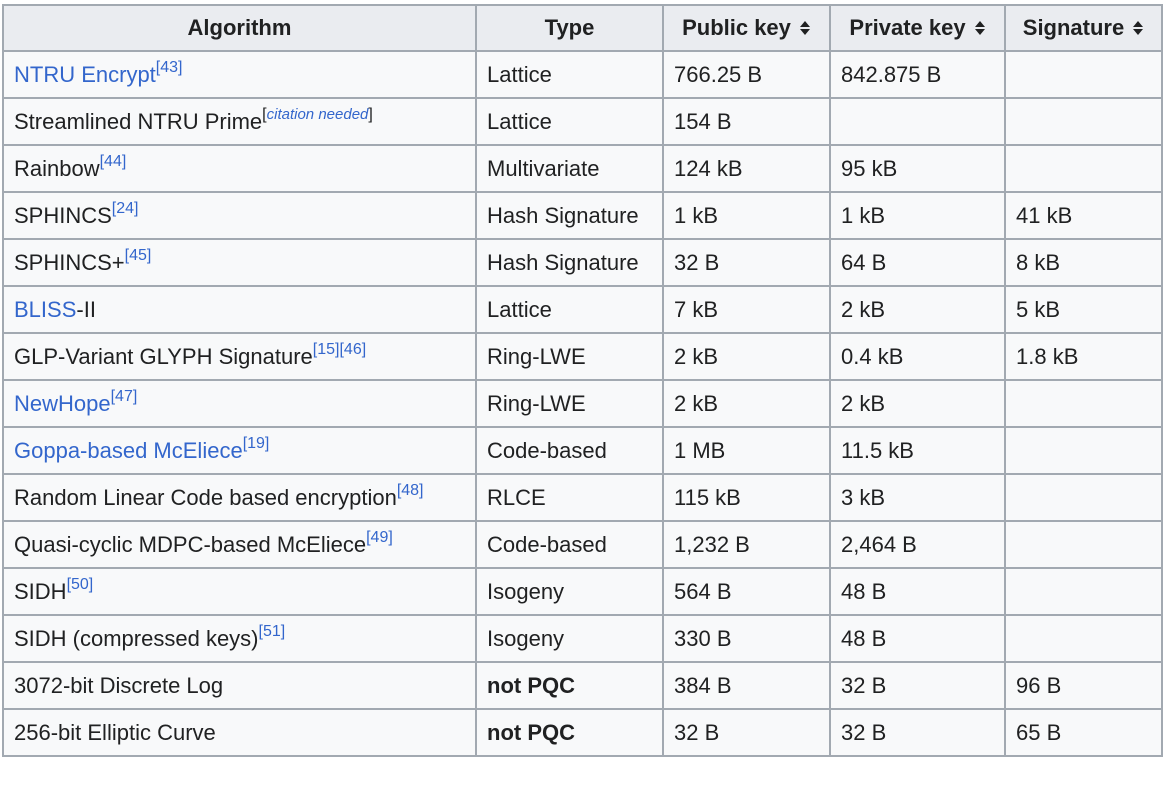 This screenshot has width=1166, height=785. What do you see at coordinates (569, 28) in the screenshot?
I see `header-type: Type` at bounding box center [569, 28].